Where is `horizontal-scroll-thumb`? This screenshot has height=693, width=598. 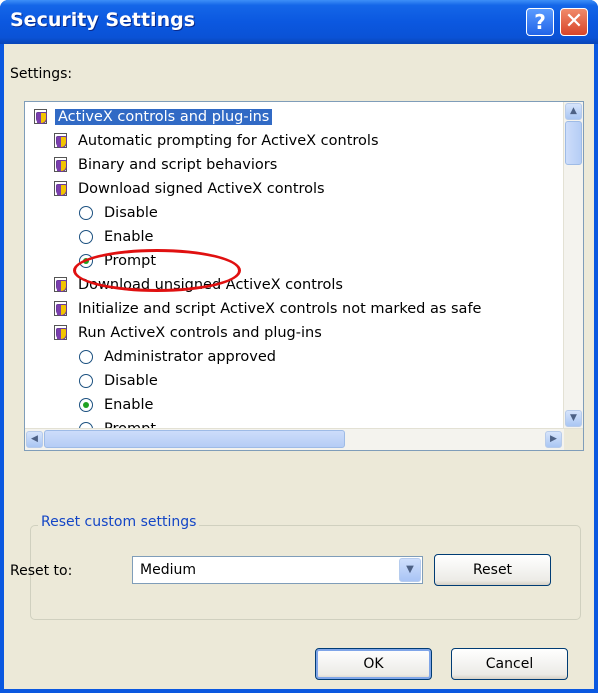 horizontal-scroll-thumb is located at coordinates (194, 439).